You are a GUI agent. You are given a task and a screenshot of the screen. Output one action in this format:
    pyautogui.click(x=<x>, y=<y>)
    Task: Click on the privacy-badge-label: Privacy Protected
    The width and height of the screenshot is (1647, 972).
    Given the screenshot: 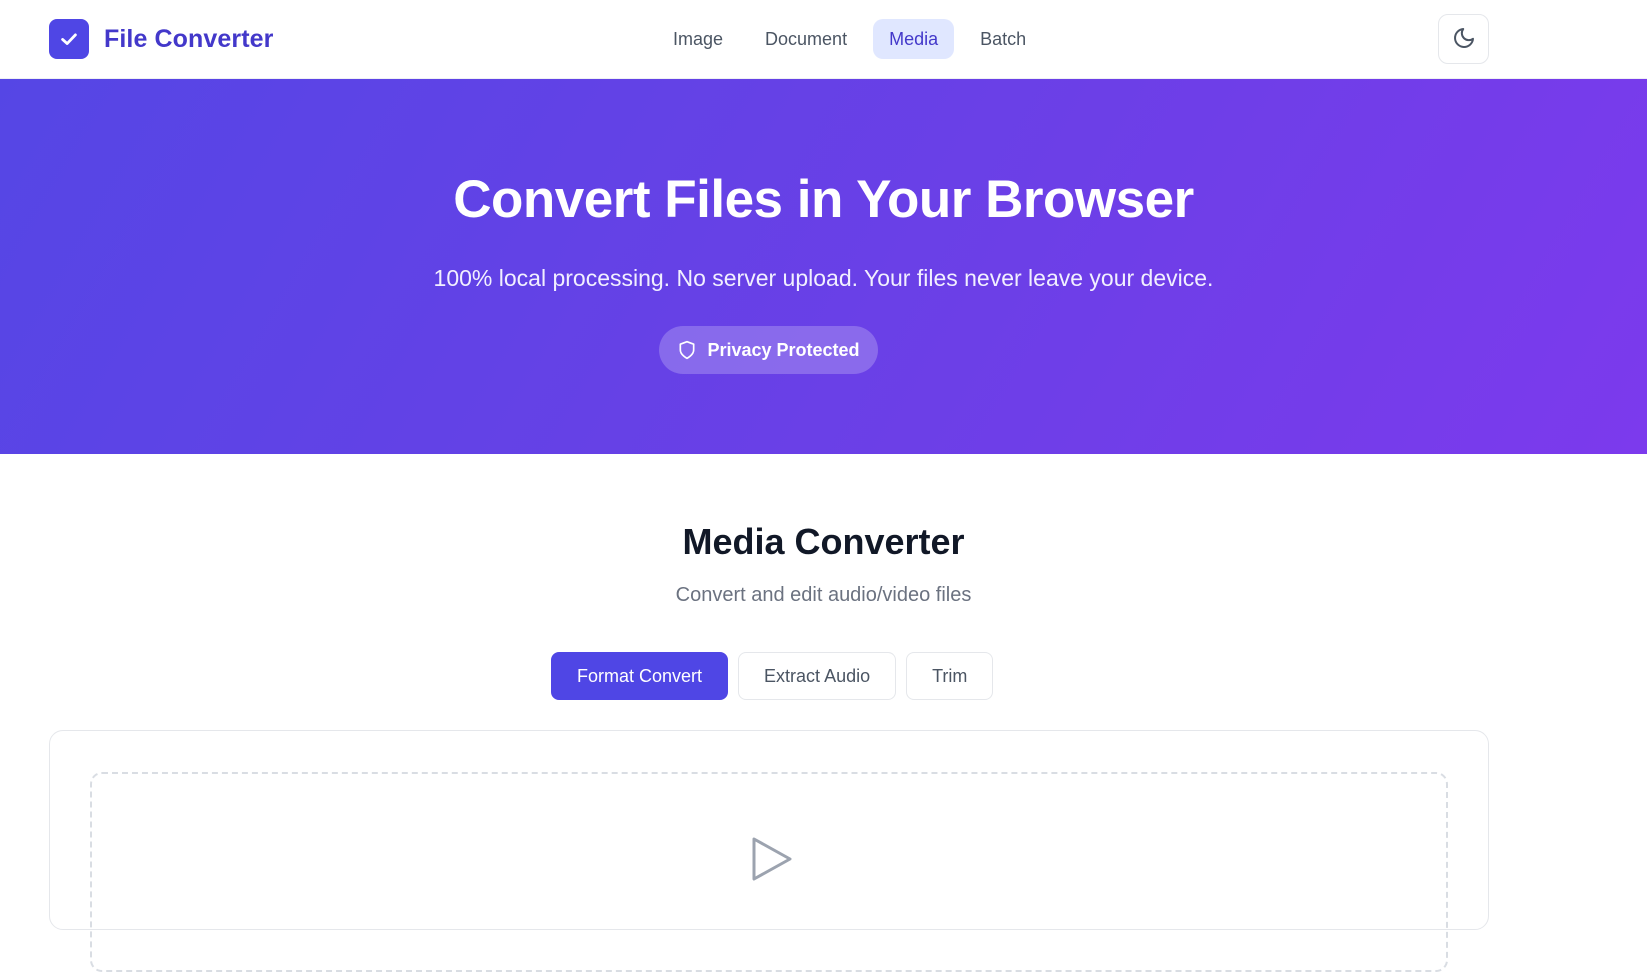 What is the action you would take?
    pyautogui.click(x=783, y=349)
    